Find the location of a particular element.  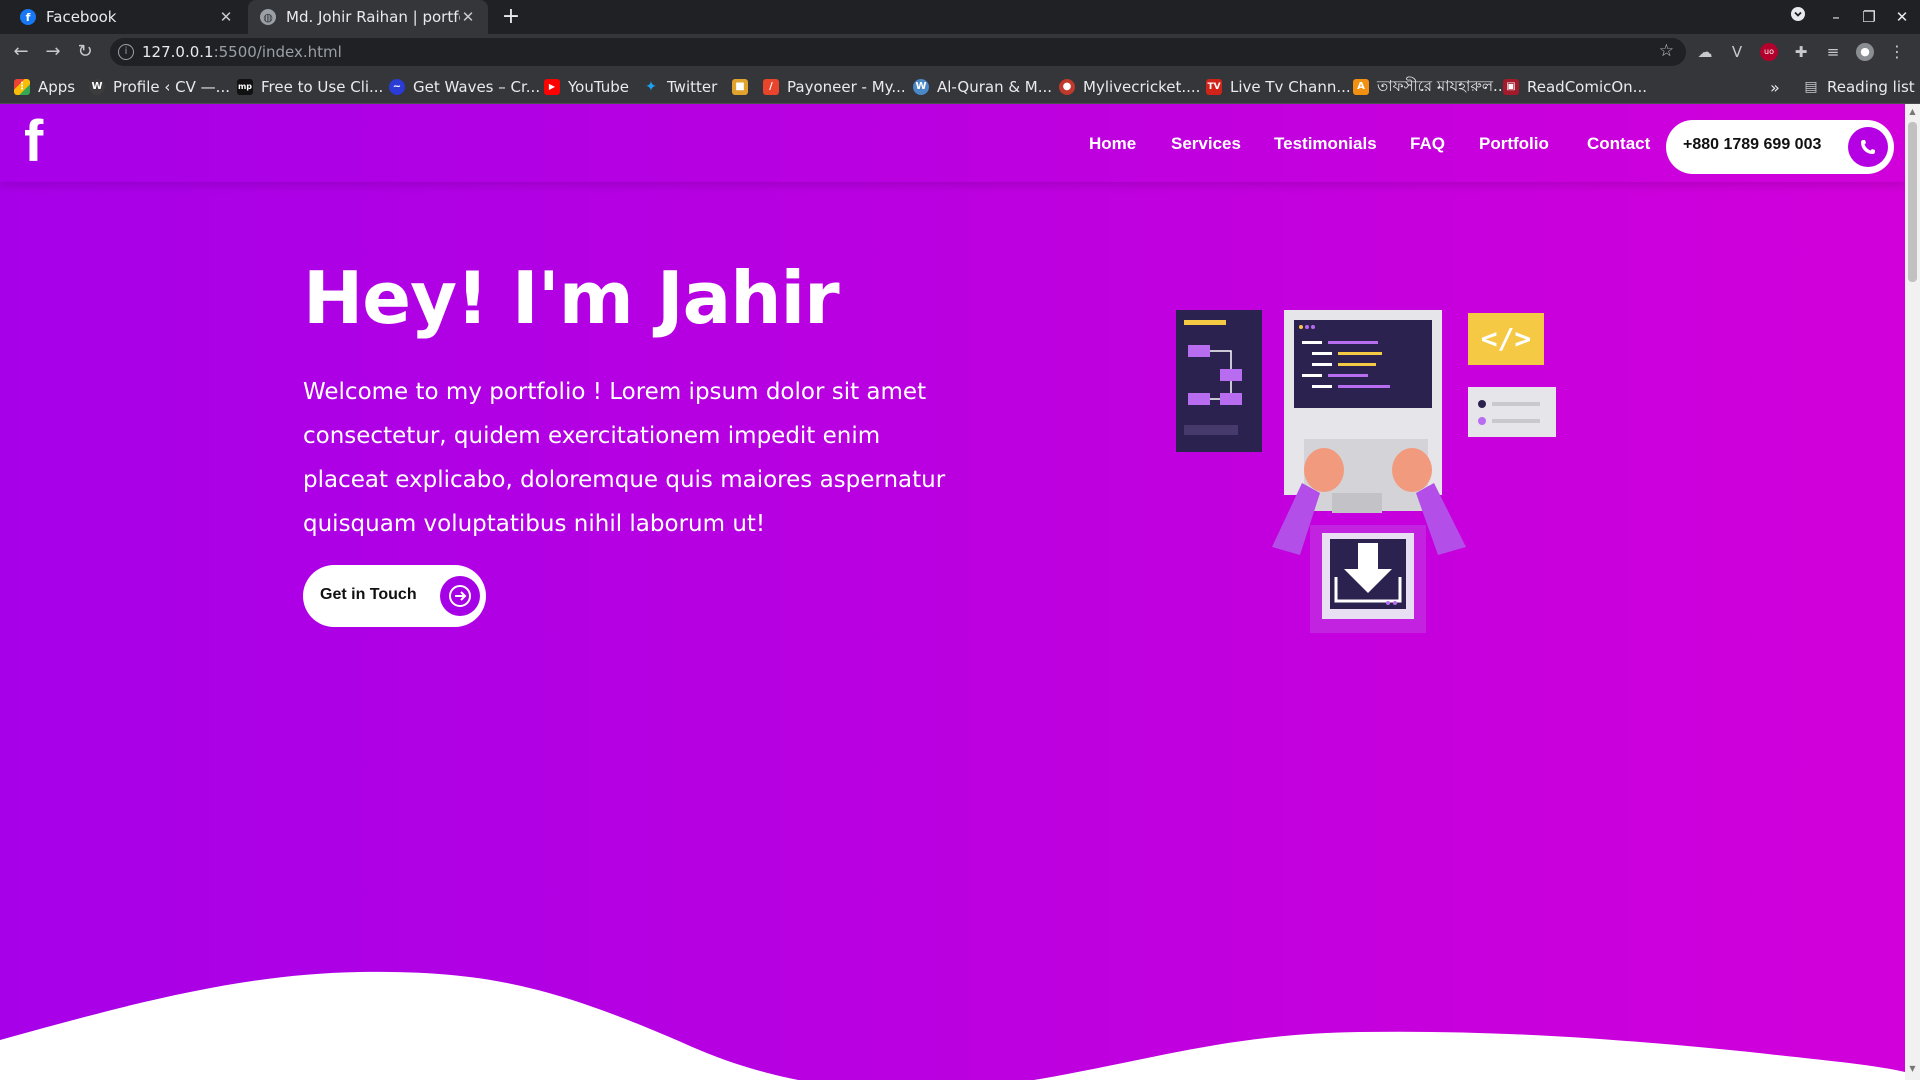

get-in-touch-button: Get in Touch is located at coordinates (394, 596).